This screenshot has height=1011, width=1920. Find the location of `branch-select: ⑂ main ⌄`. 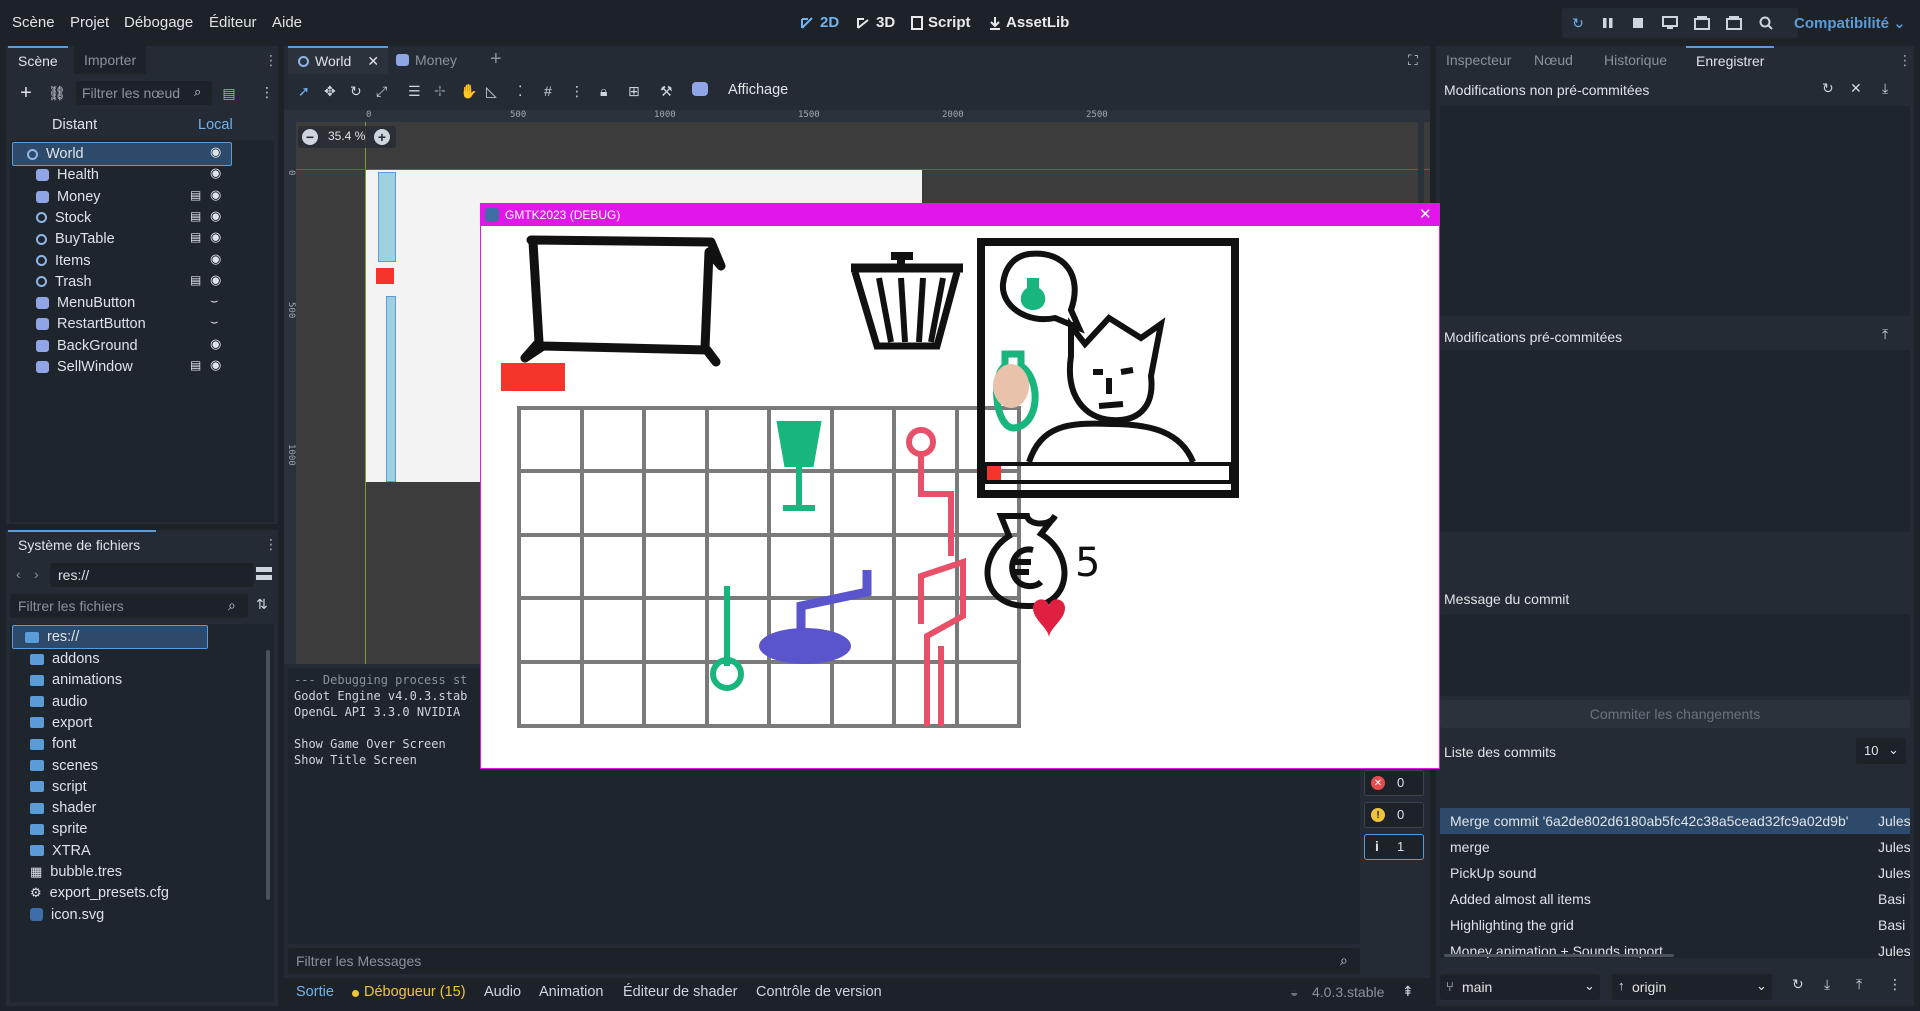

branch-select: ⑂ main ⌄ is located at coordinates (1520, 987).